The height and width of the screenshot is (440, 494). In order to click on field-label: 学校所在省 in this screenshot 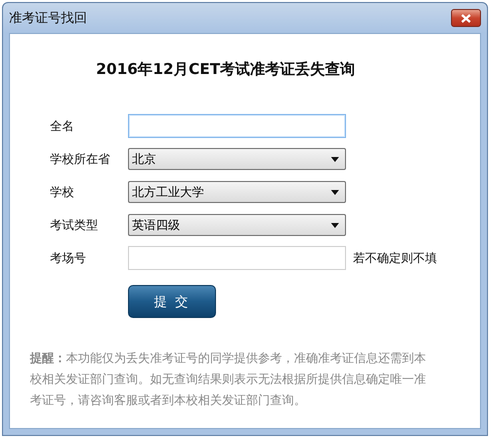, I will do `click(80, 159)`.